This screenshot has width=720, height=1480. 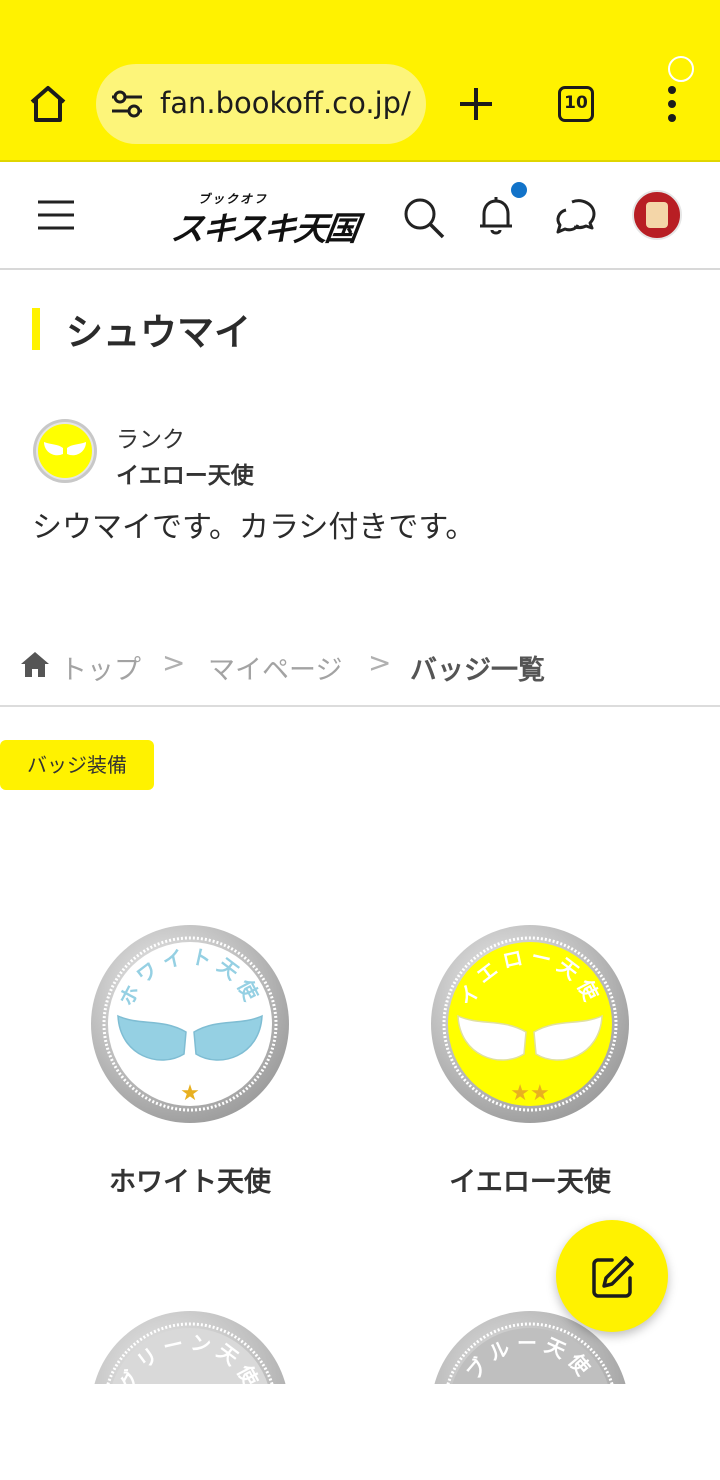 I want to click on new-tab-icon, so click(x=476, y=104).